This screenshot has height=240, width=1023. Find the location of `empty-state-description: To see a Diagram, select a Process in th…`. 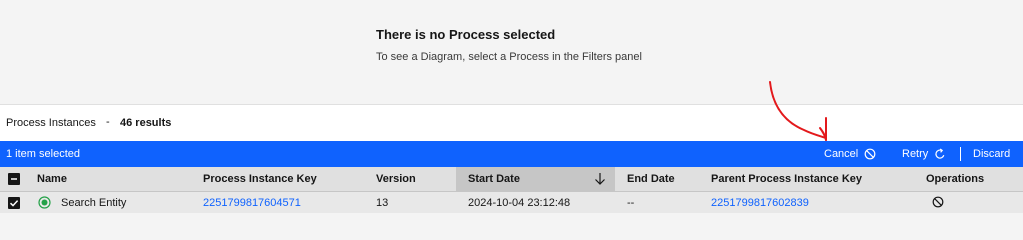

empty-state-description: To see a Diagram, select a Process in th… is located at coordinates (509, 57).